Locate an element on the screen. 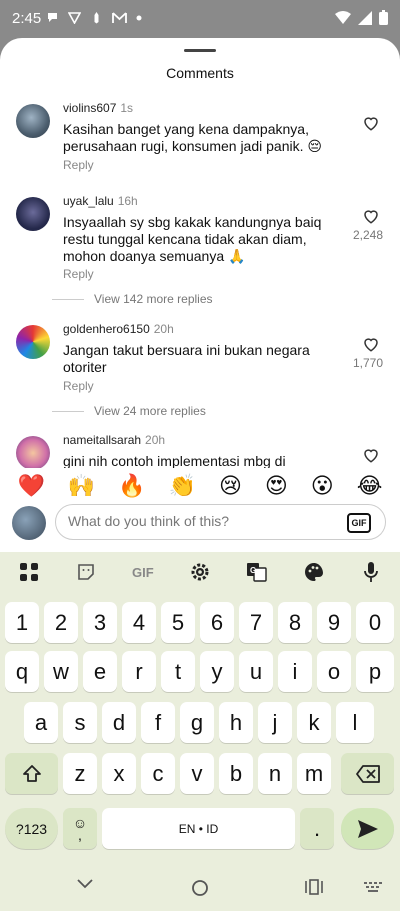 This screenshot has width=400, height=911. system-icons is located at coordinates (361, 17).